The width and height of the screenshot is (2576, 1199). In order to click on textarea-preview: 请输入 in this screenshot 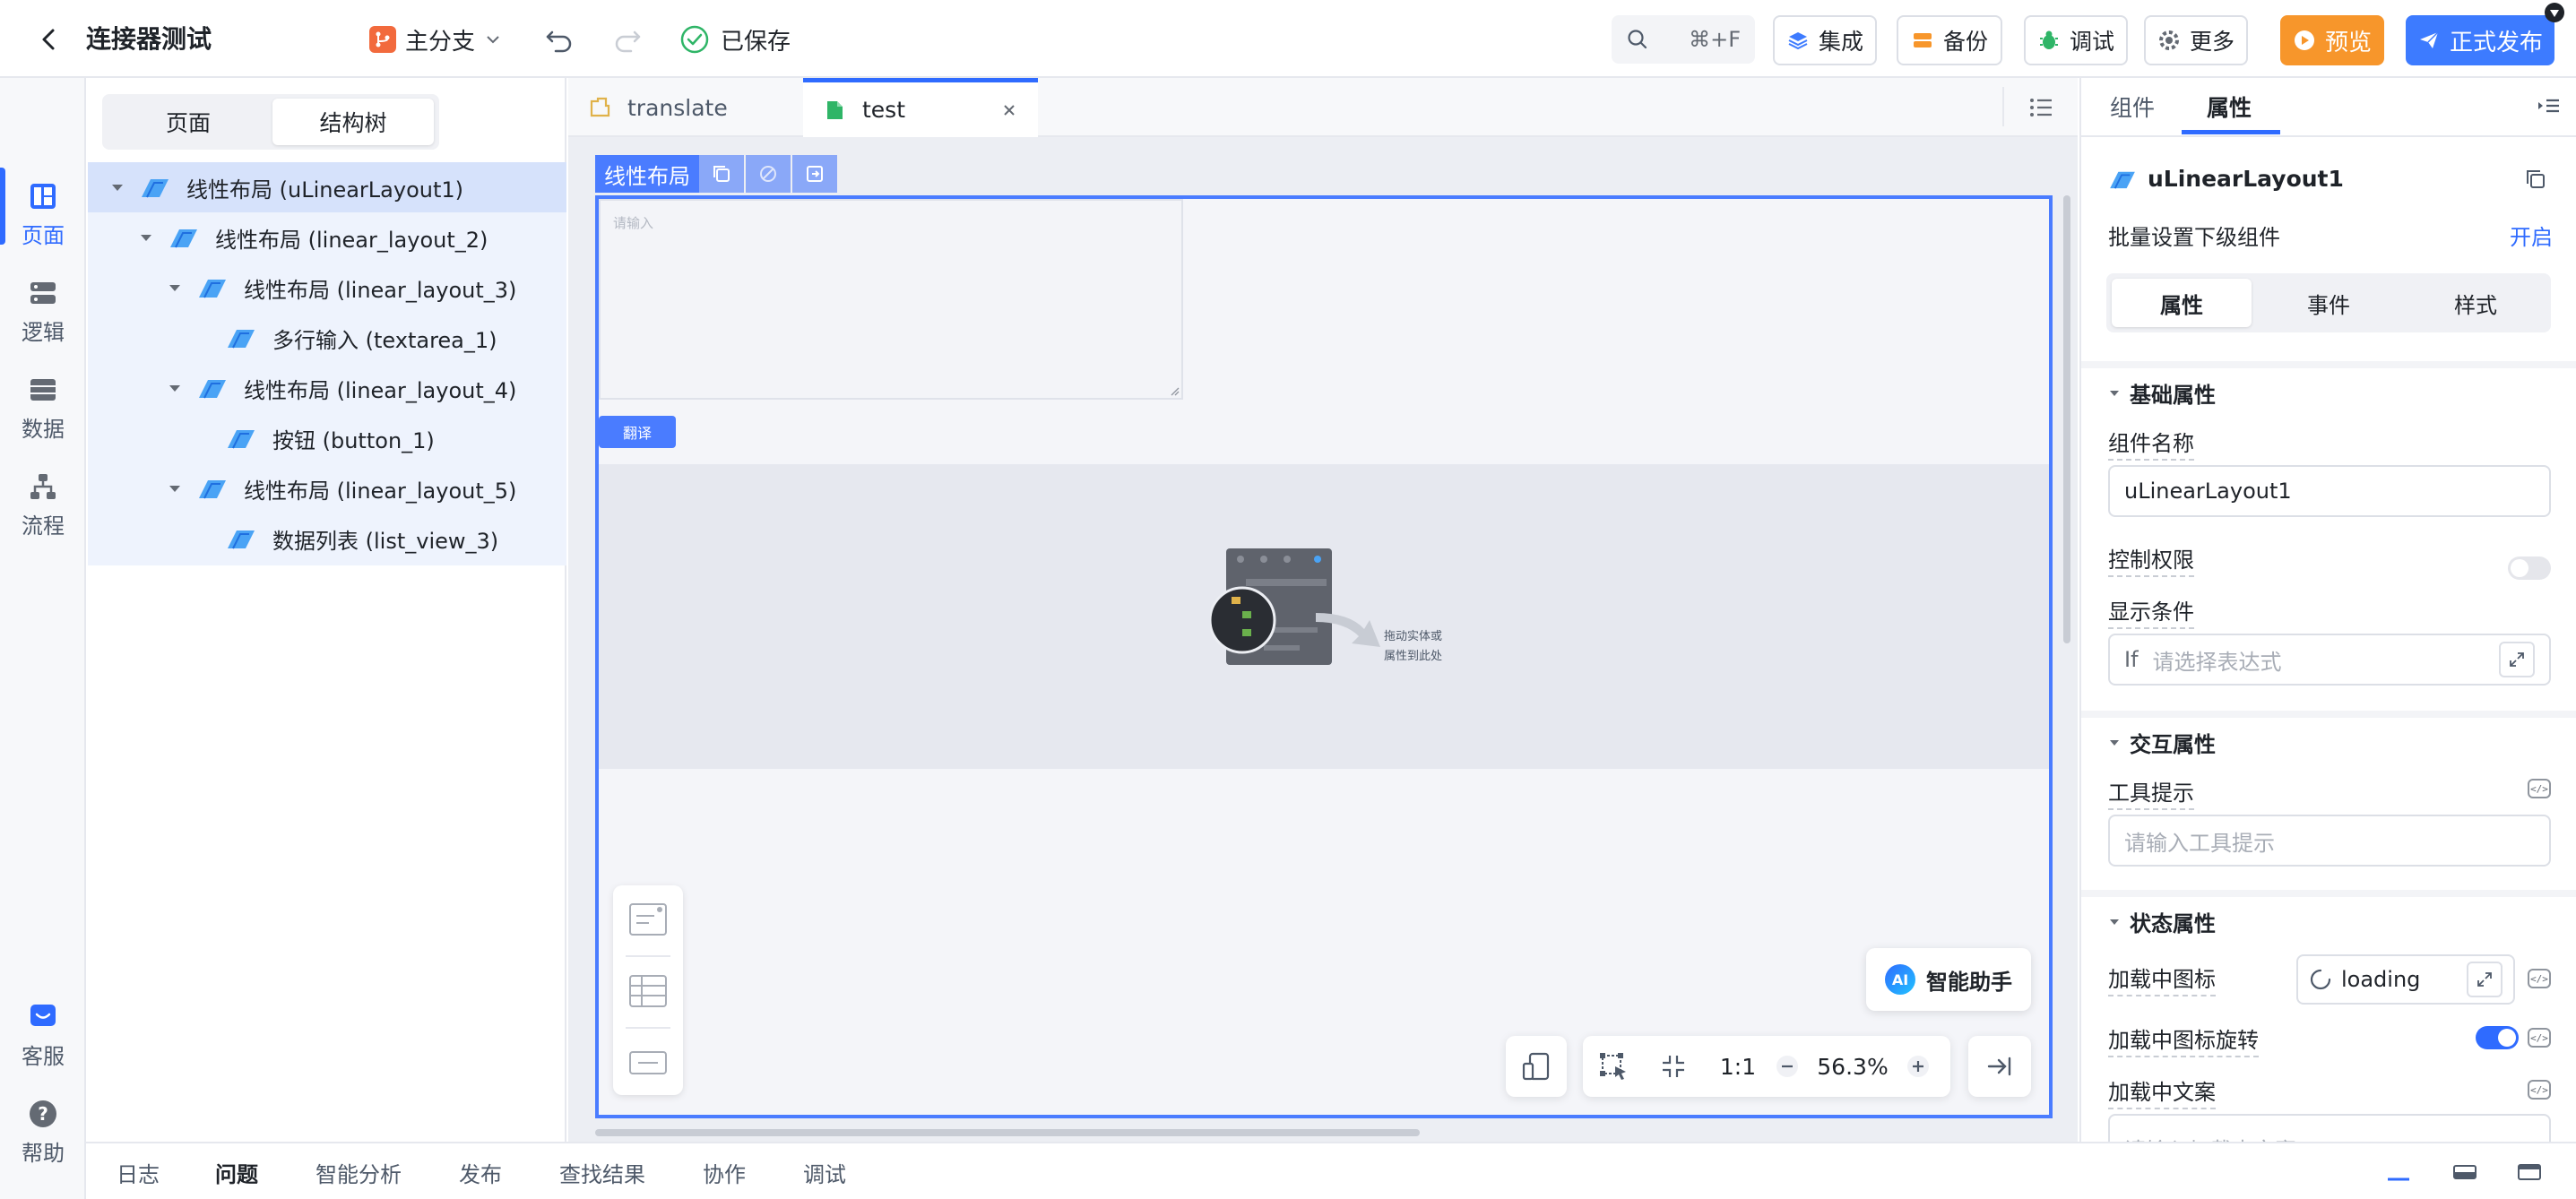, I will do `click(891, 300)`.